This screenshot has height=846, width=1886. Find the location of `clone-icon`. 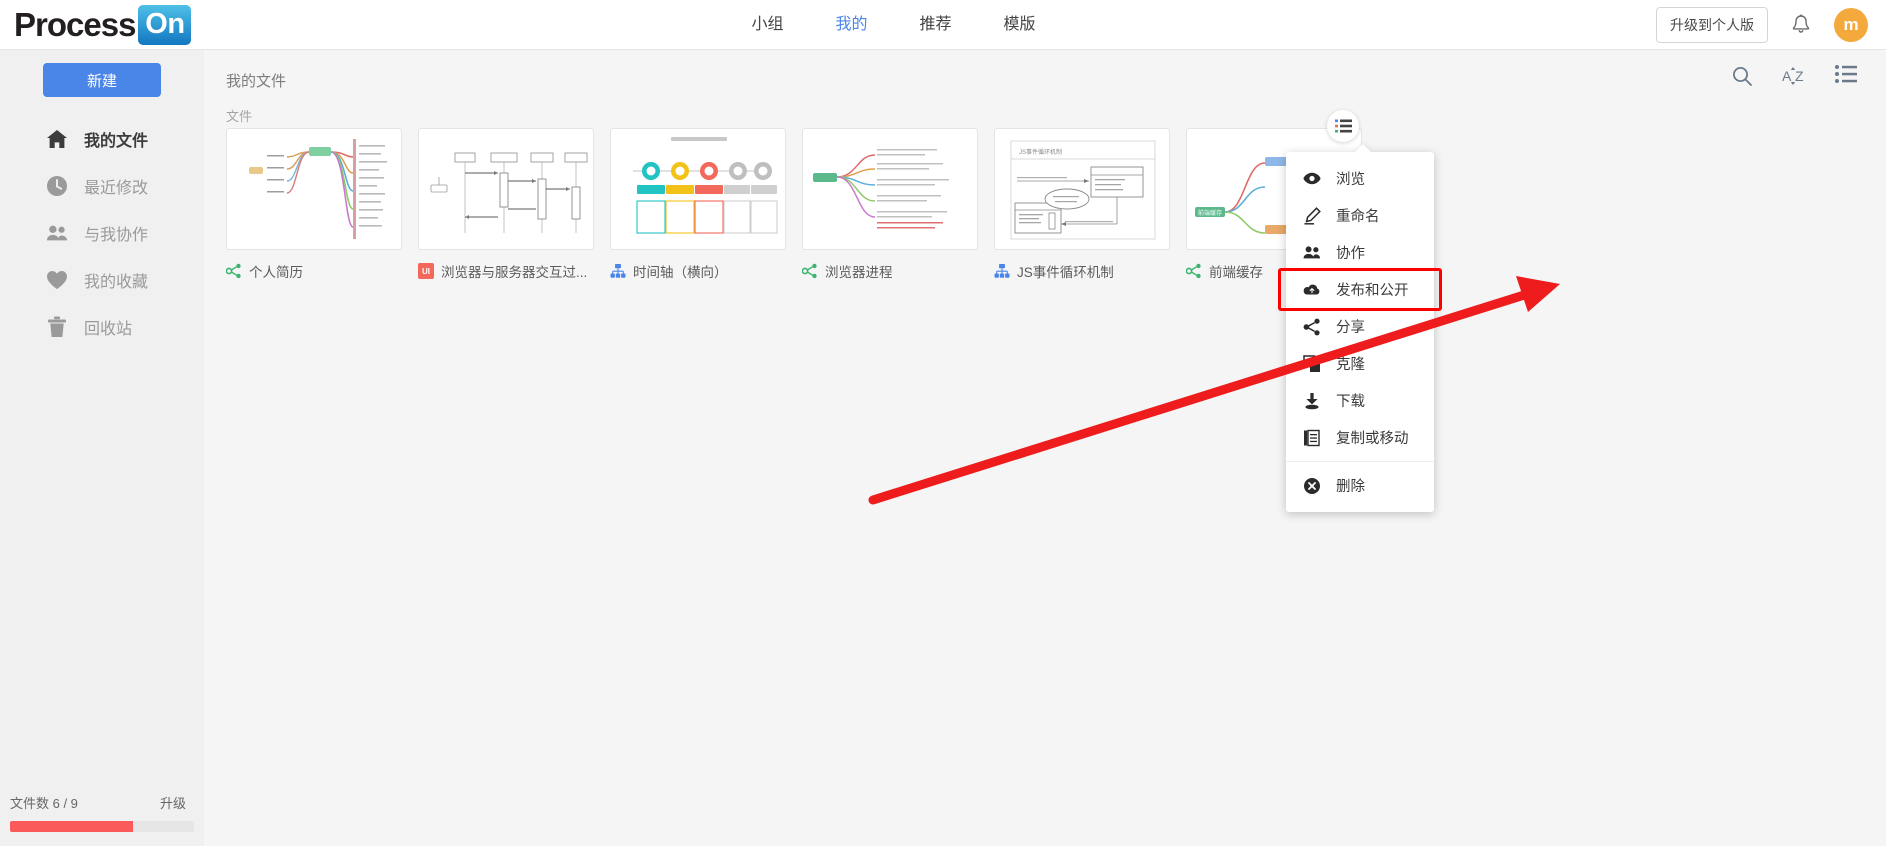

clone-icon is located at coordinates (1312, 363).